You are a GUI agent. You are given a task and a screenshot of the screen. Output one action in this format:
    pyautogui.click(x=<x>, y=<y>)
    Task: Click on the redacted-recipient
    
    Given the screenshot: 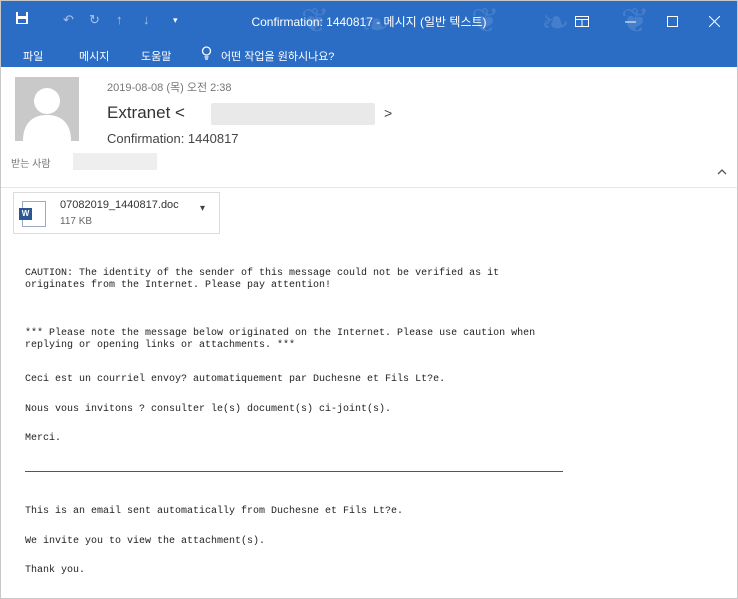 What is the action you would take?
    pyautogui.click(x=115, y=161)
    